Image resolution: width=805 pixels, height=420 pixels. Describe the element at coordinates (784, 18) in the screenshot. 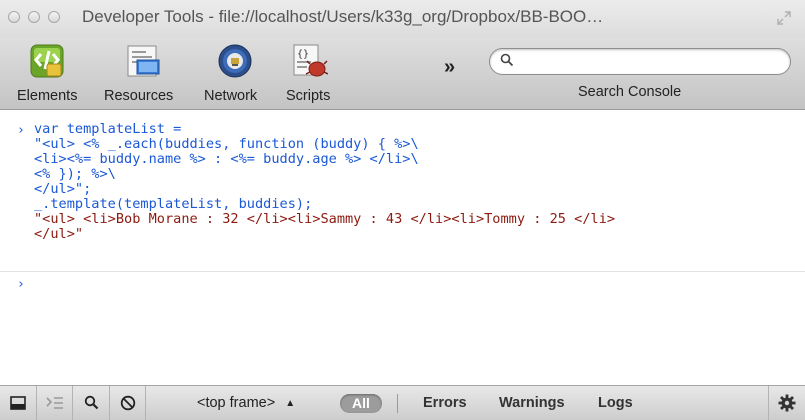

I see `fullscreen-icon` at that location.